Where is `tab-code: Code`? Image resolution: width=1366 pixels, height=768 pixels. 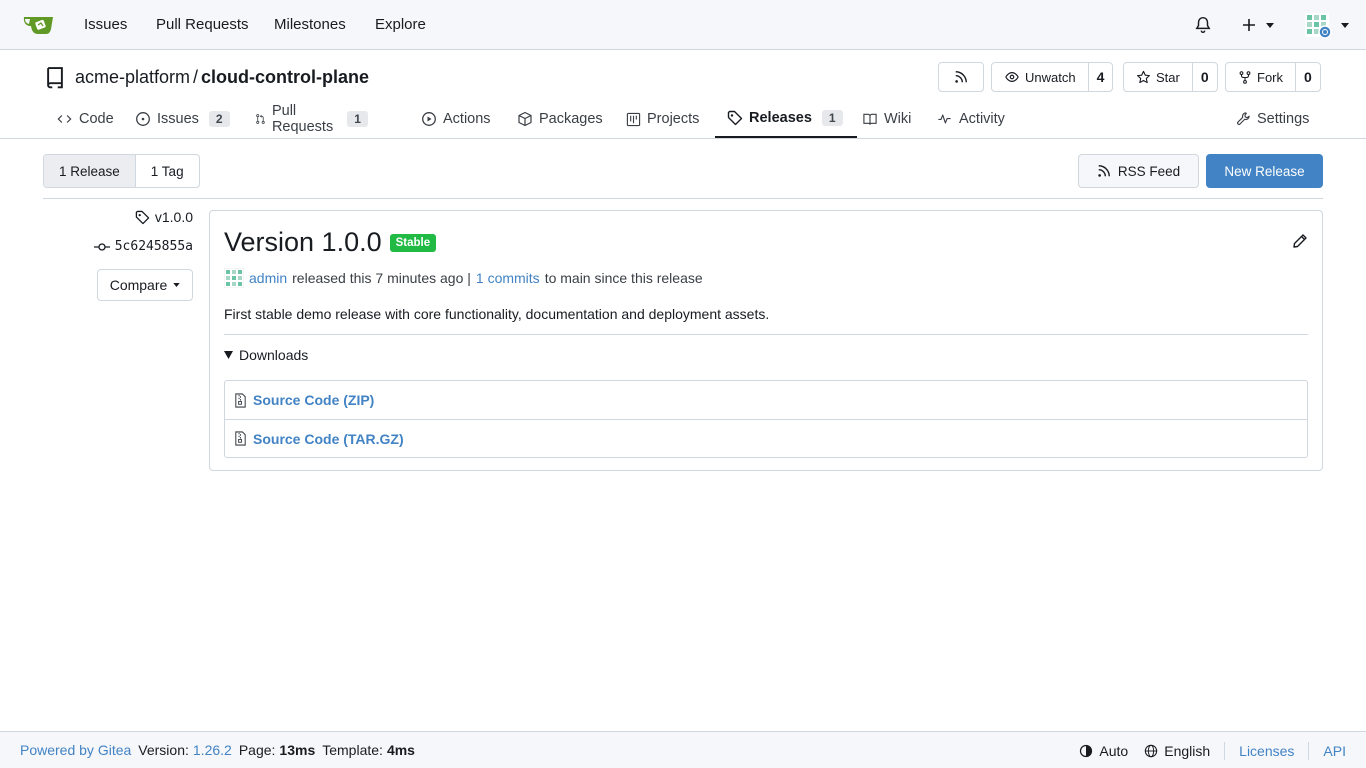
tab-code: Code is located at coordinates (85, 119).